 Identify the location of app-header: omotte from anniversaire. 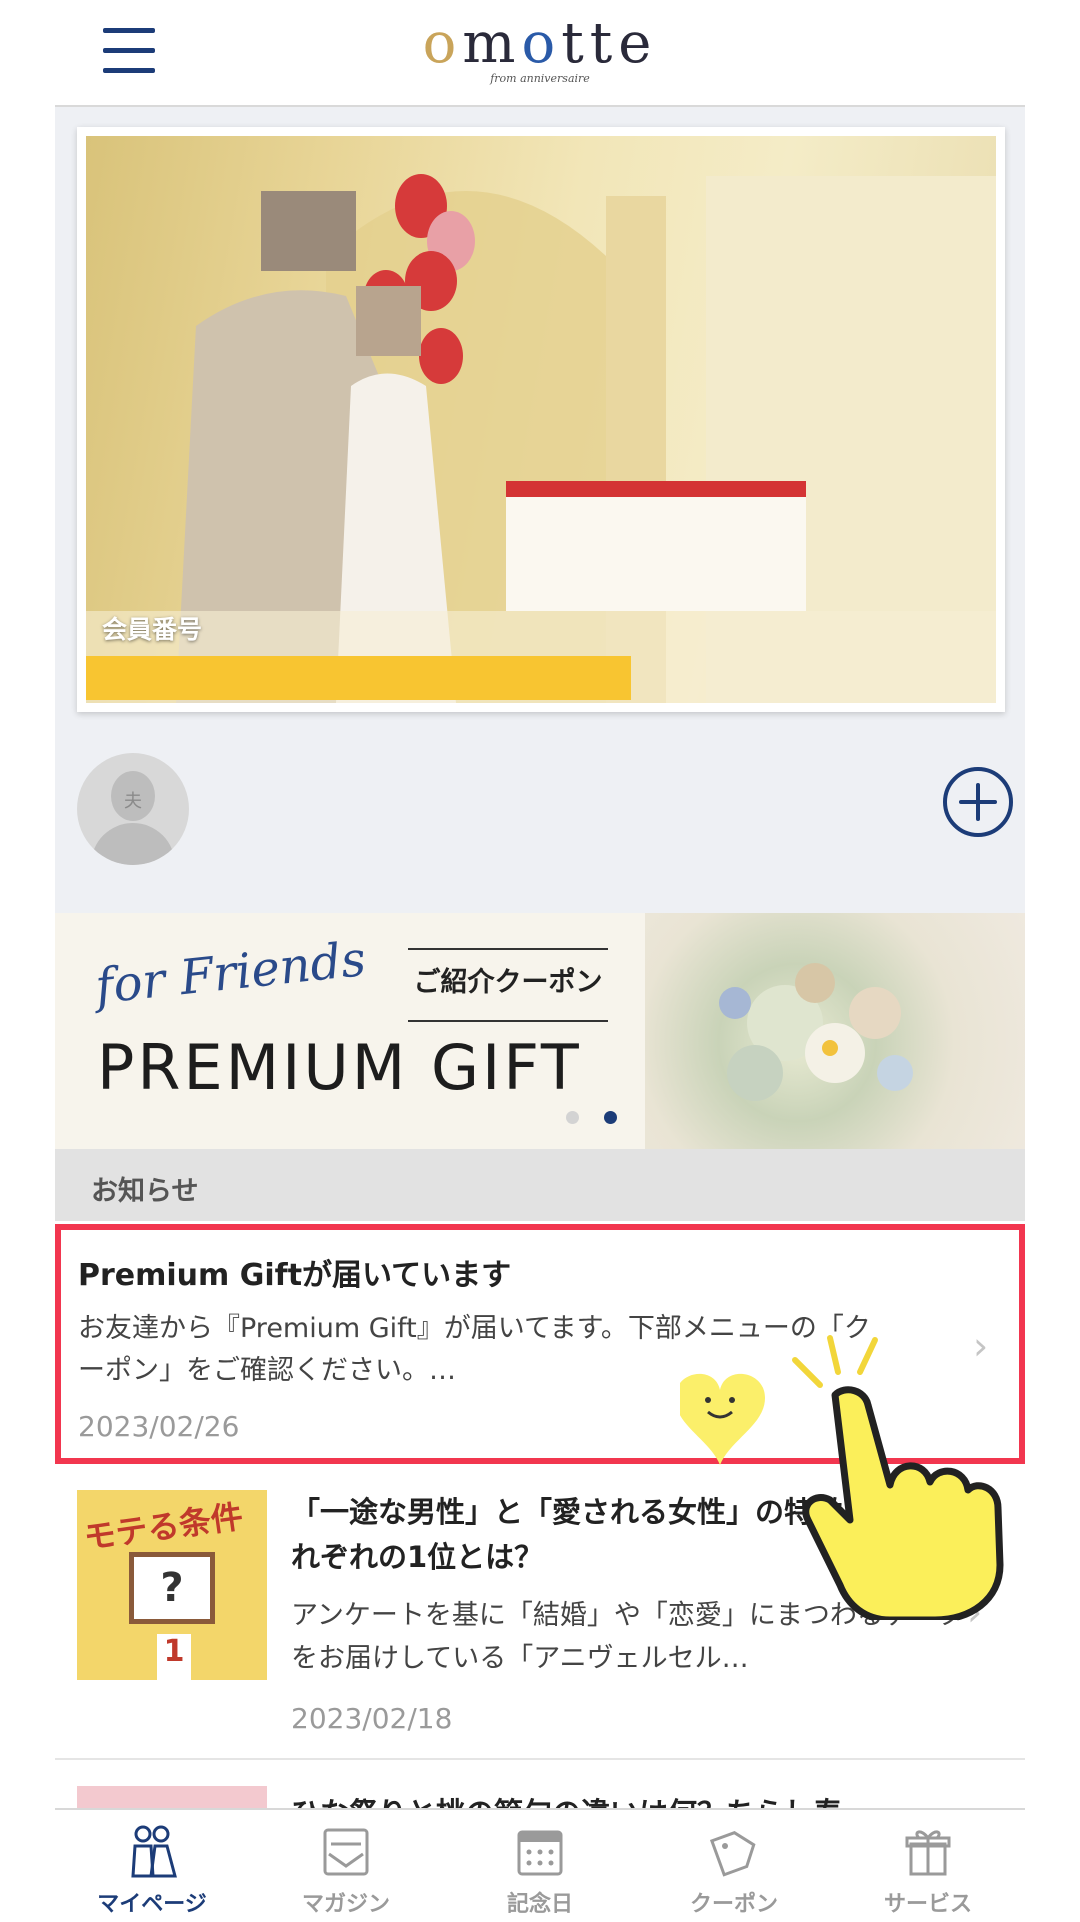
(540, 53).